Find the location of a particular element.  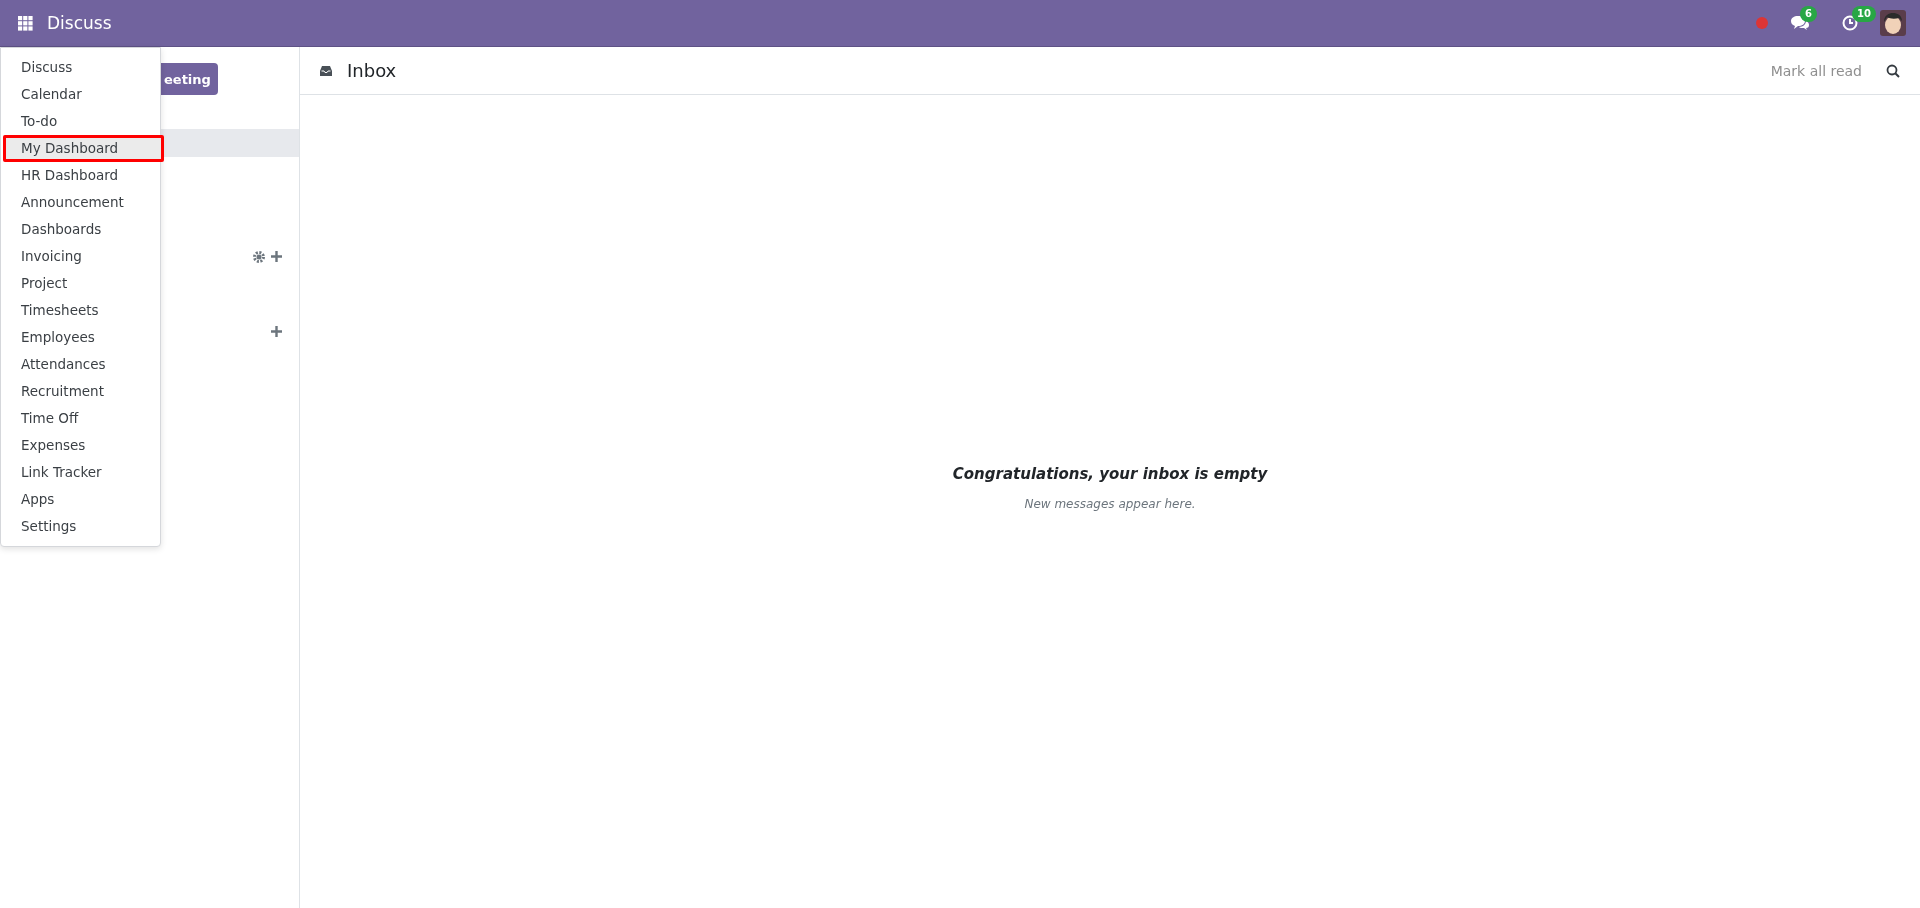

app-title: Discuss is located at coordinates (79, 23).